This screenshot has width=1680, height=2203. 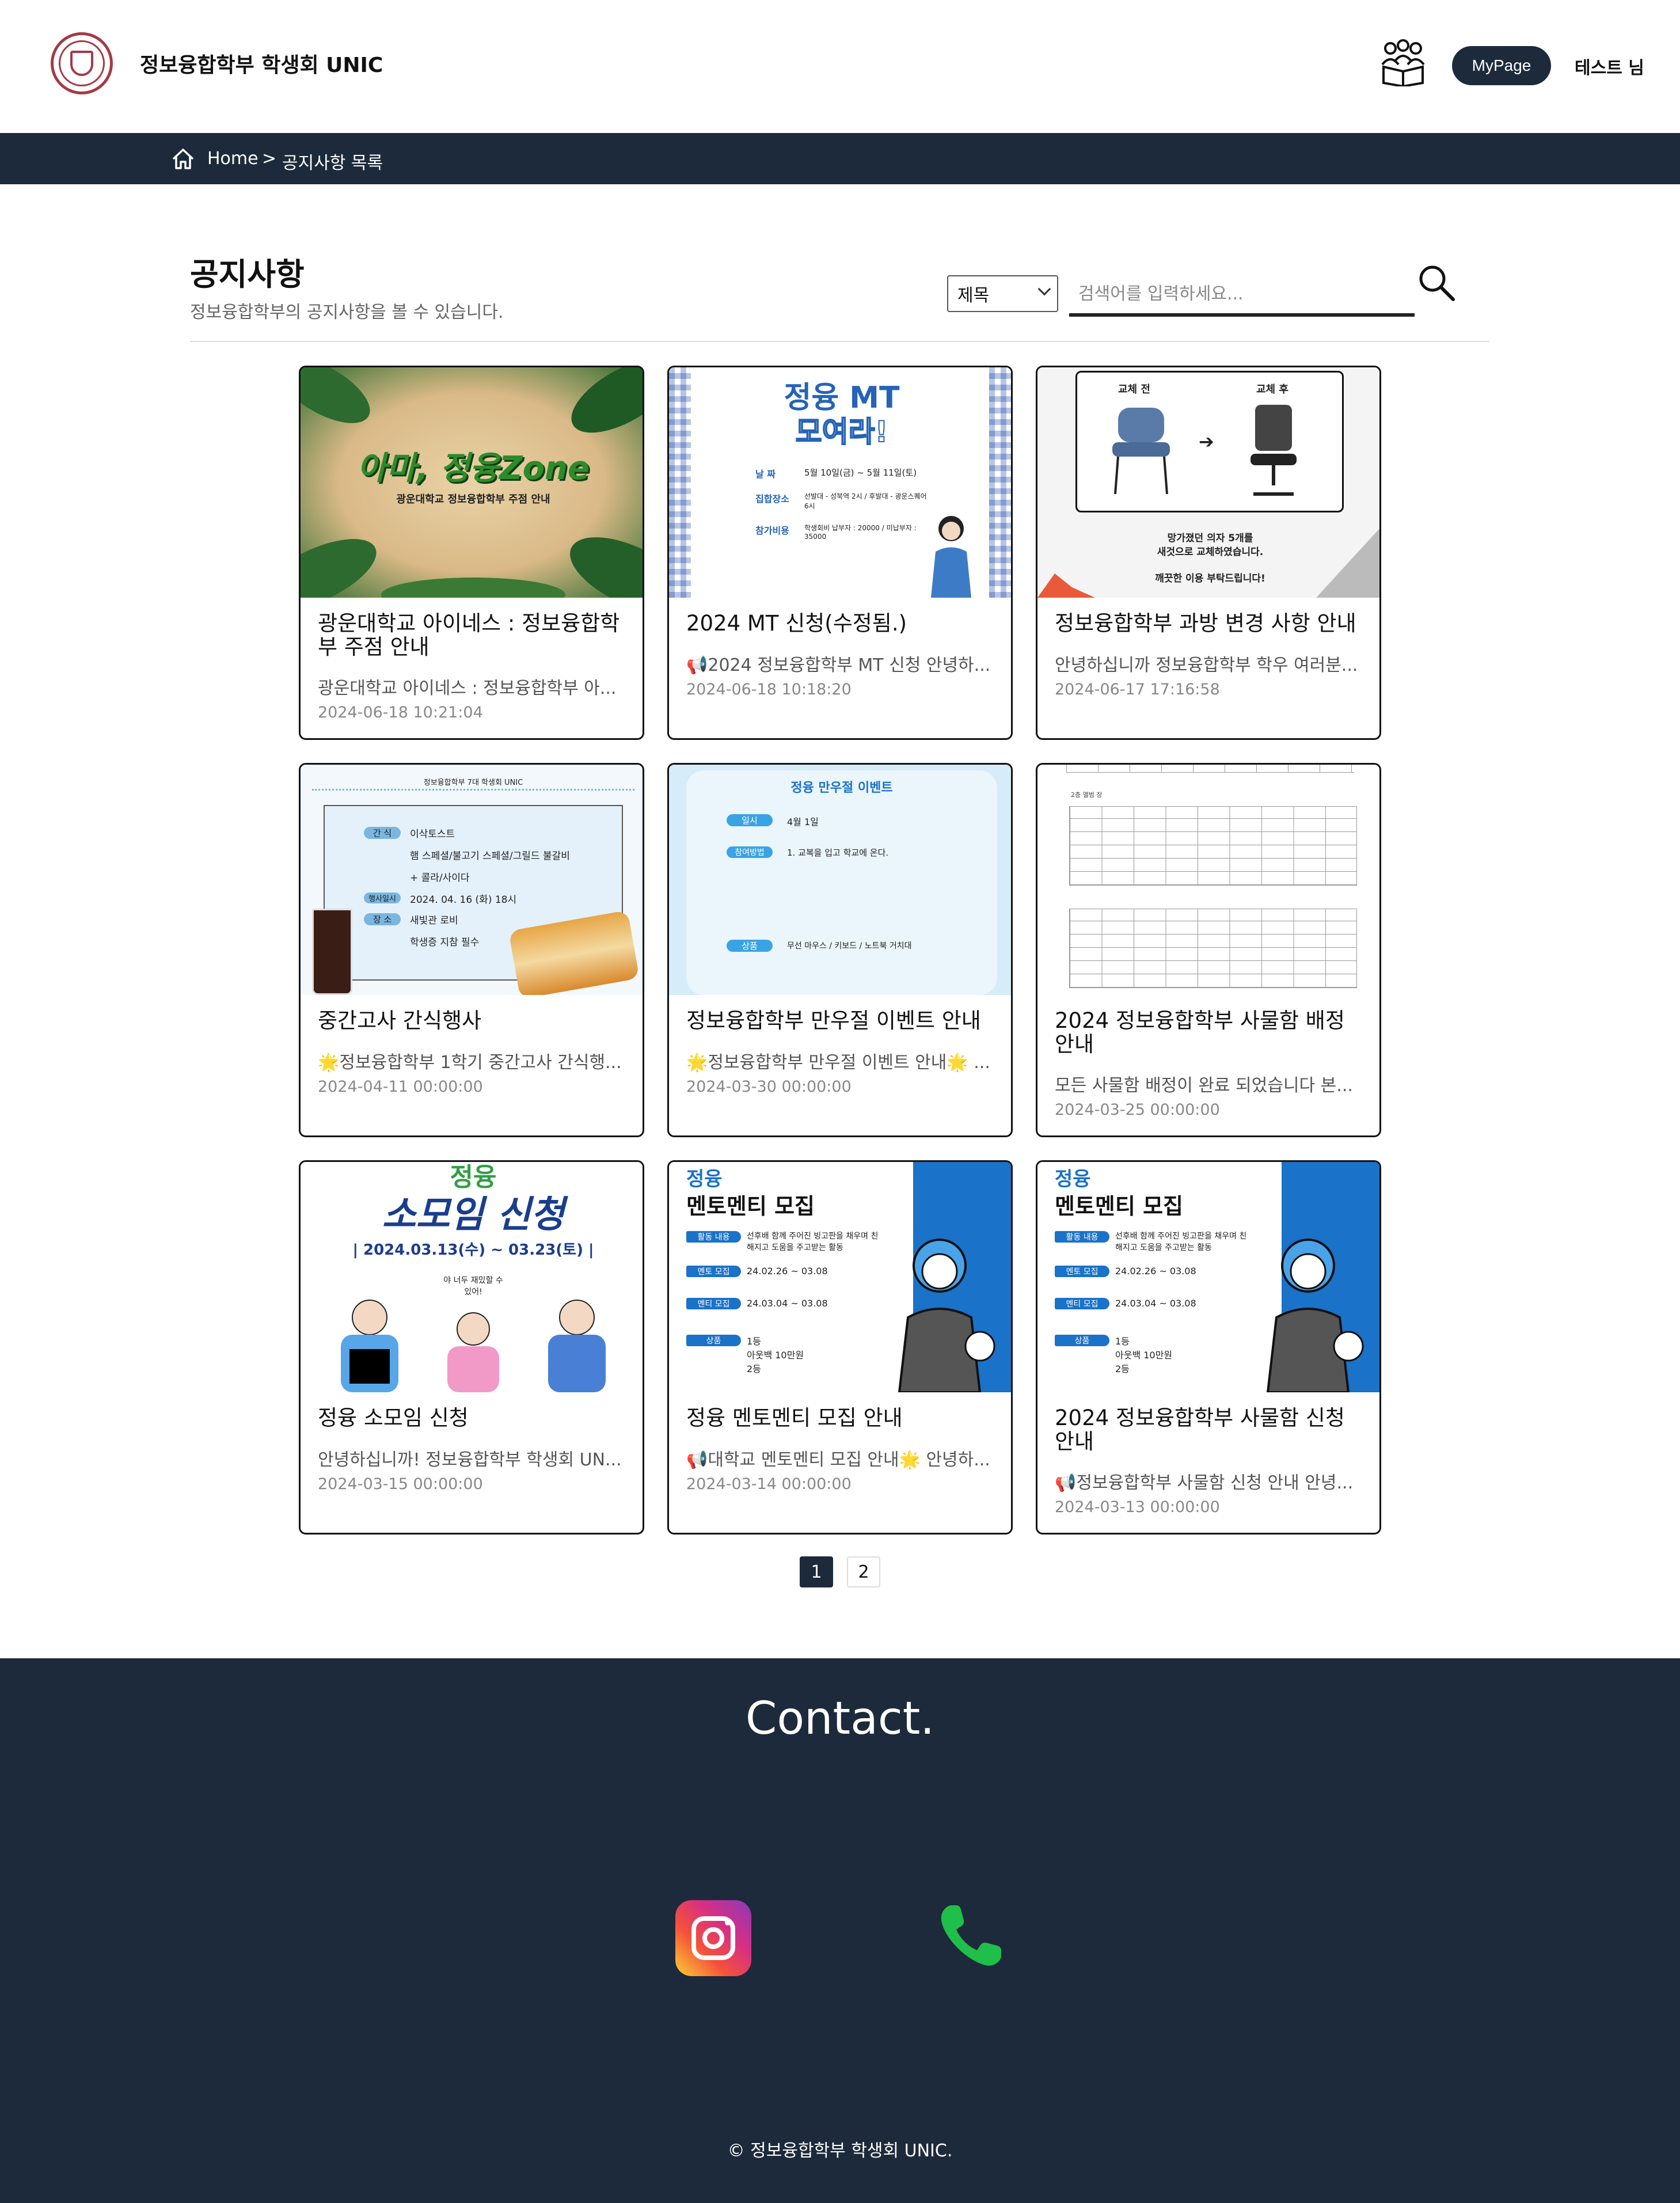 I want to click on site-header: 정보융합학부 학생회 UNIC MyPage 테스트 님, so click(x=840, y=66).